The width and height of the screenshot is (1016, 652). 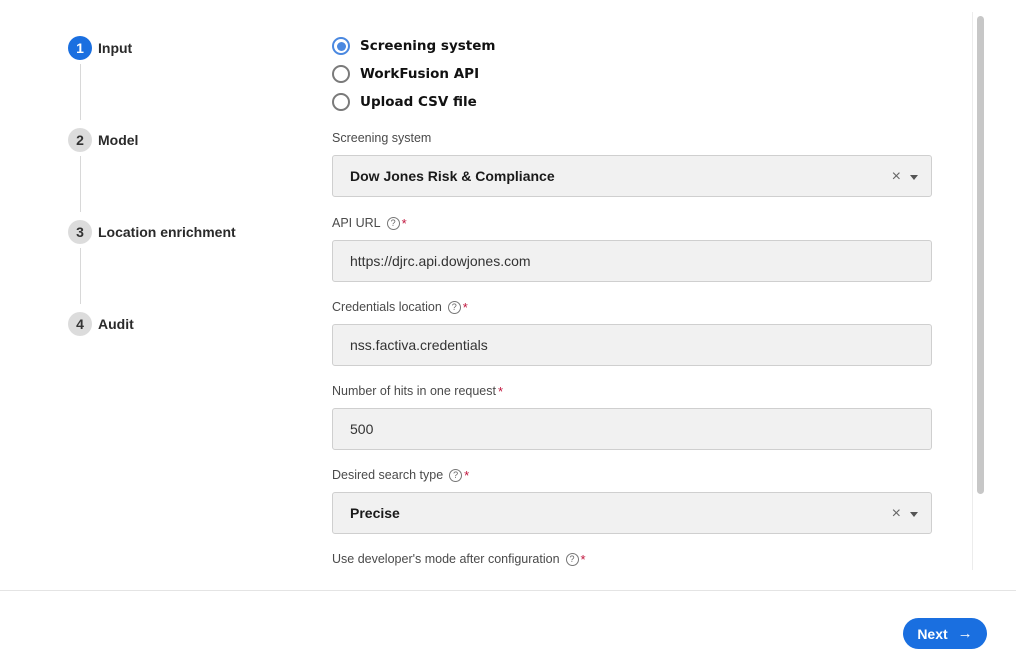 What do you see at coordinates (965, 633) in the screenshot?
I see `arrow-right-icon: →` at bounding box center [965, 633].